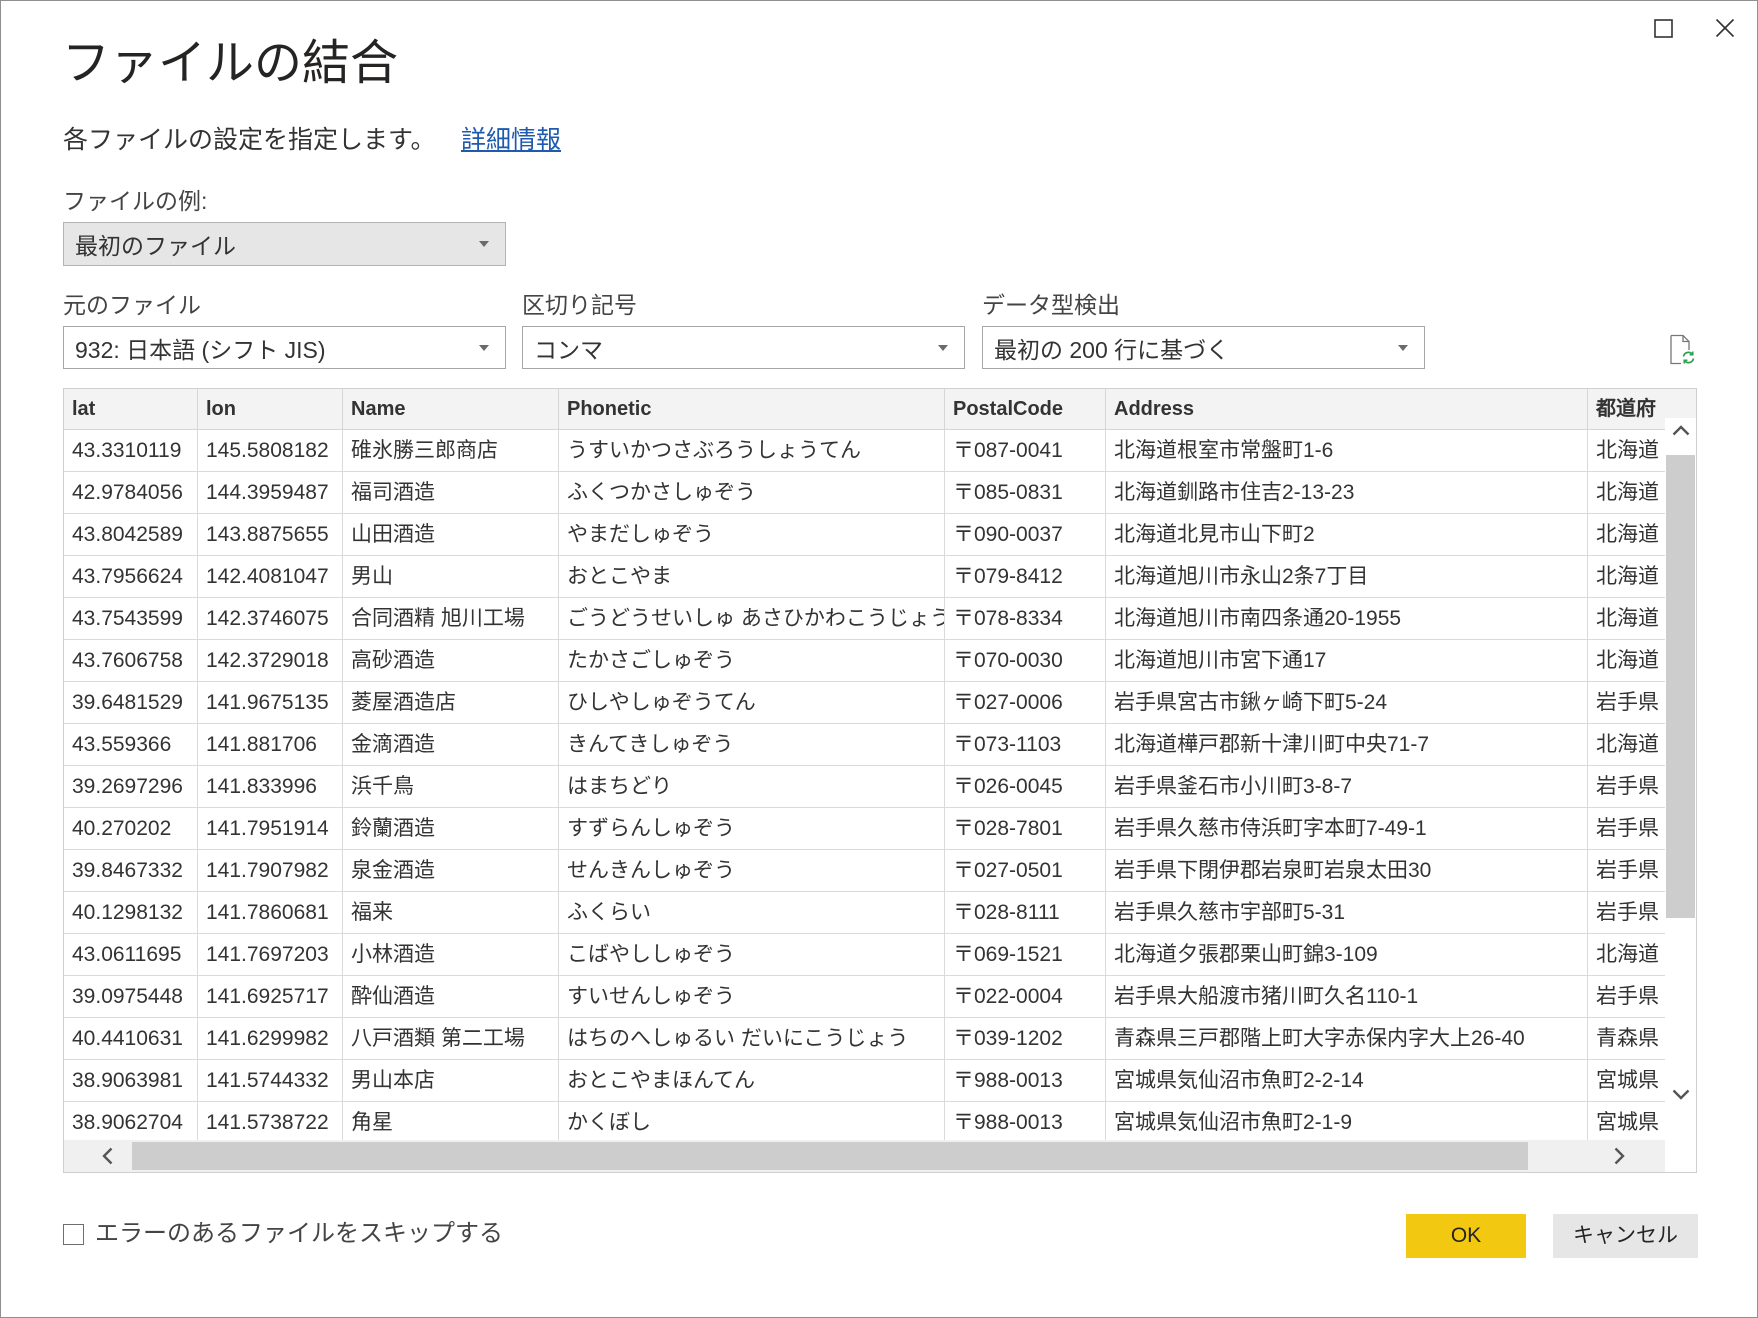  What do you see at coordinates (880, 409) in the screenshot?
I see `table-header-row: lat lon Name Phonetic PostalCode Address 都道府` at bounding box center [880, 409].